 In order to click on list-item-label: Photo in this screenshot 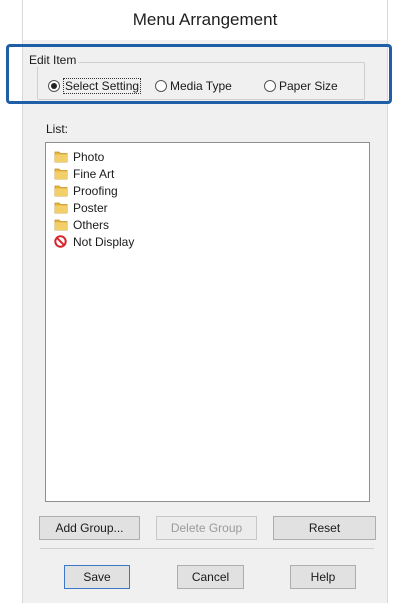, I will do `click(89, 156)`.